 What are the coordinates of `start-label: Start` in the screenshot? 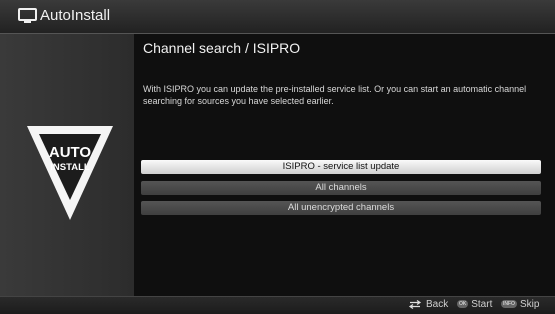 It's located at (482, 304).